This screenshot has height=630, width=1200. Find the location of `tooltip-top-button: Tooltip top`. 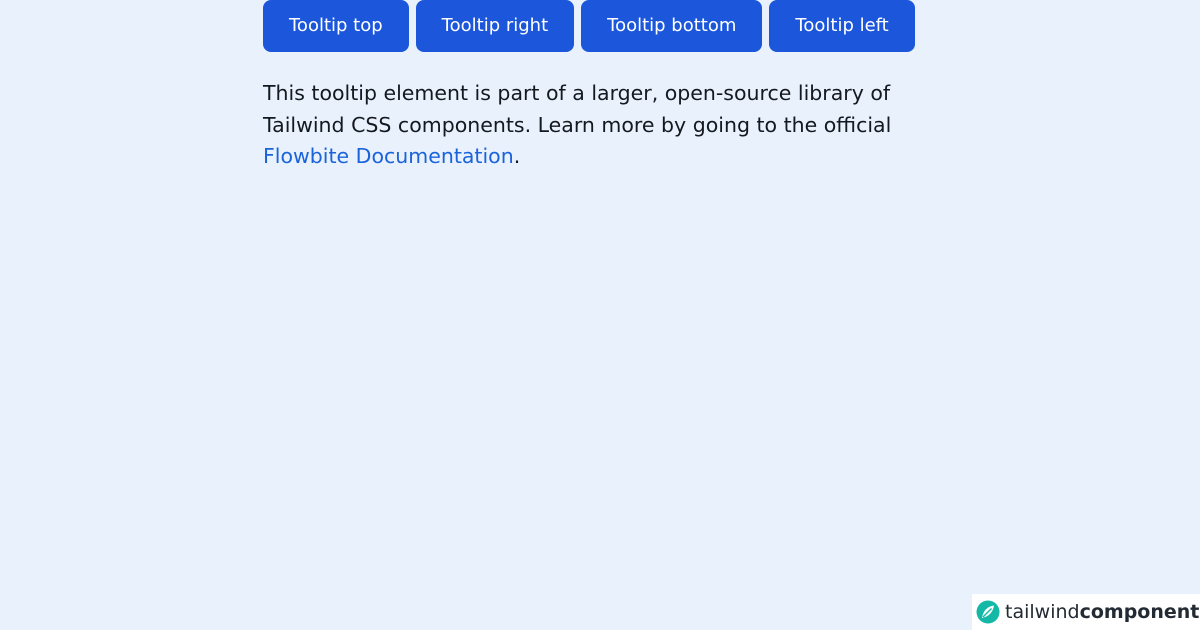

tooltip-top-button: Tooltip top is located at coordinates (336, 26).